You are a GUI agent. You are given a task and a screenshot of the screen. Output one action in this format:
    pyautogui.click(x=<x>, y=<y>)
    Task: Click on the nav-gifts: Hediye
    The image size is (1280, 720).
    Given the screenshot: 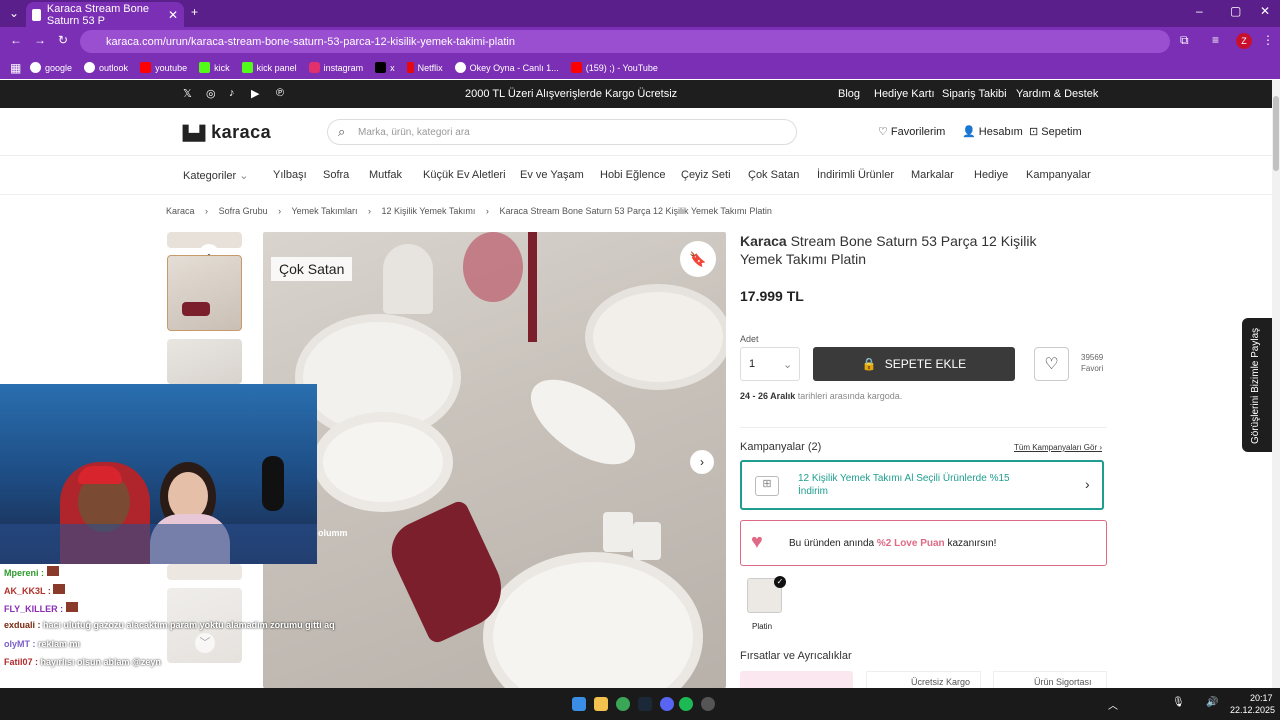 What is the action you would take?
    pyautogui.click(x=991, y=175)
    